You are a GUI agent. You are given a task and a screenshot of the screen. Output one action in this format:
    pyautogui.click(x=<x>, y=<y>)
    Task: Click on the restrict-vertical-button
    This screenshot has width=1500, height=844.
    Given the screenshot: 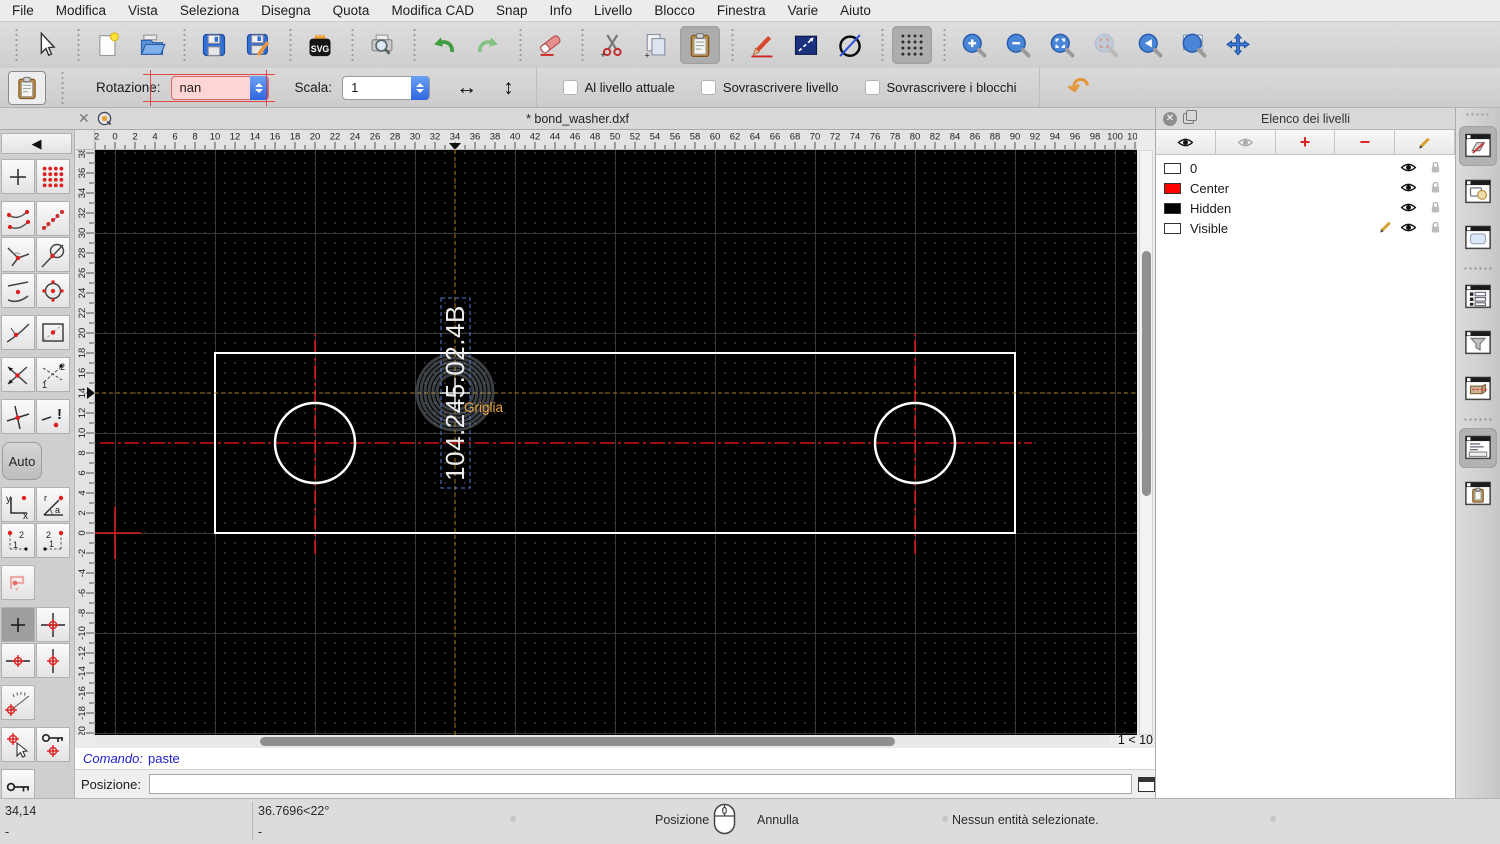 What is the action you would take?
    pyautogui.click(x=53, y=660)
    